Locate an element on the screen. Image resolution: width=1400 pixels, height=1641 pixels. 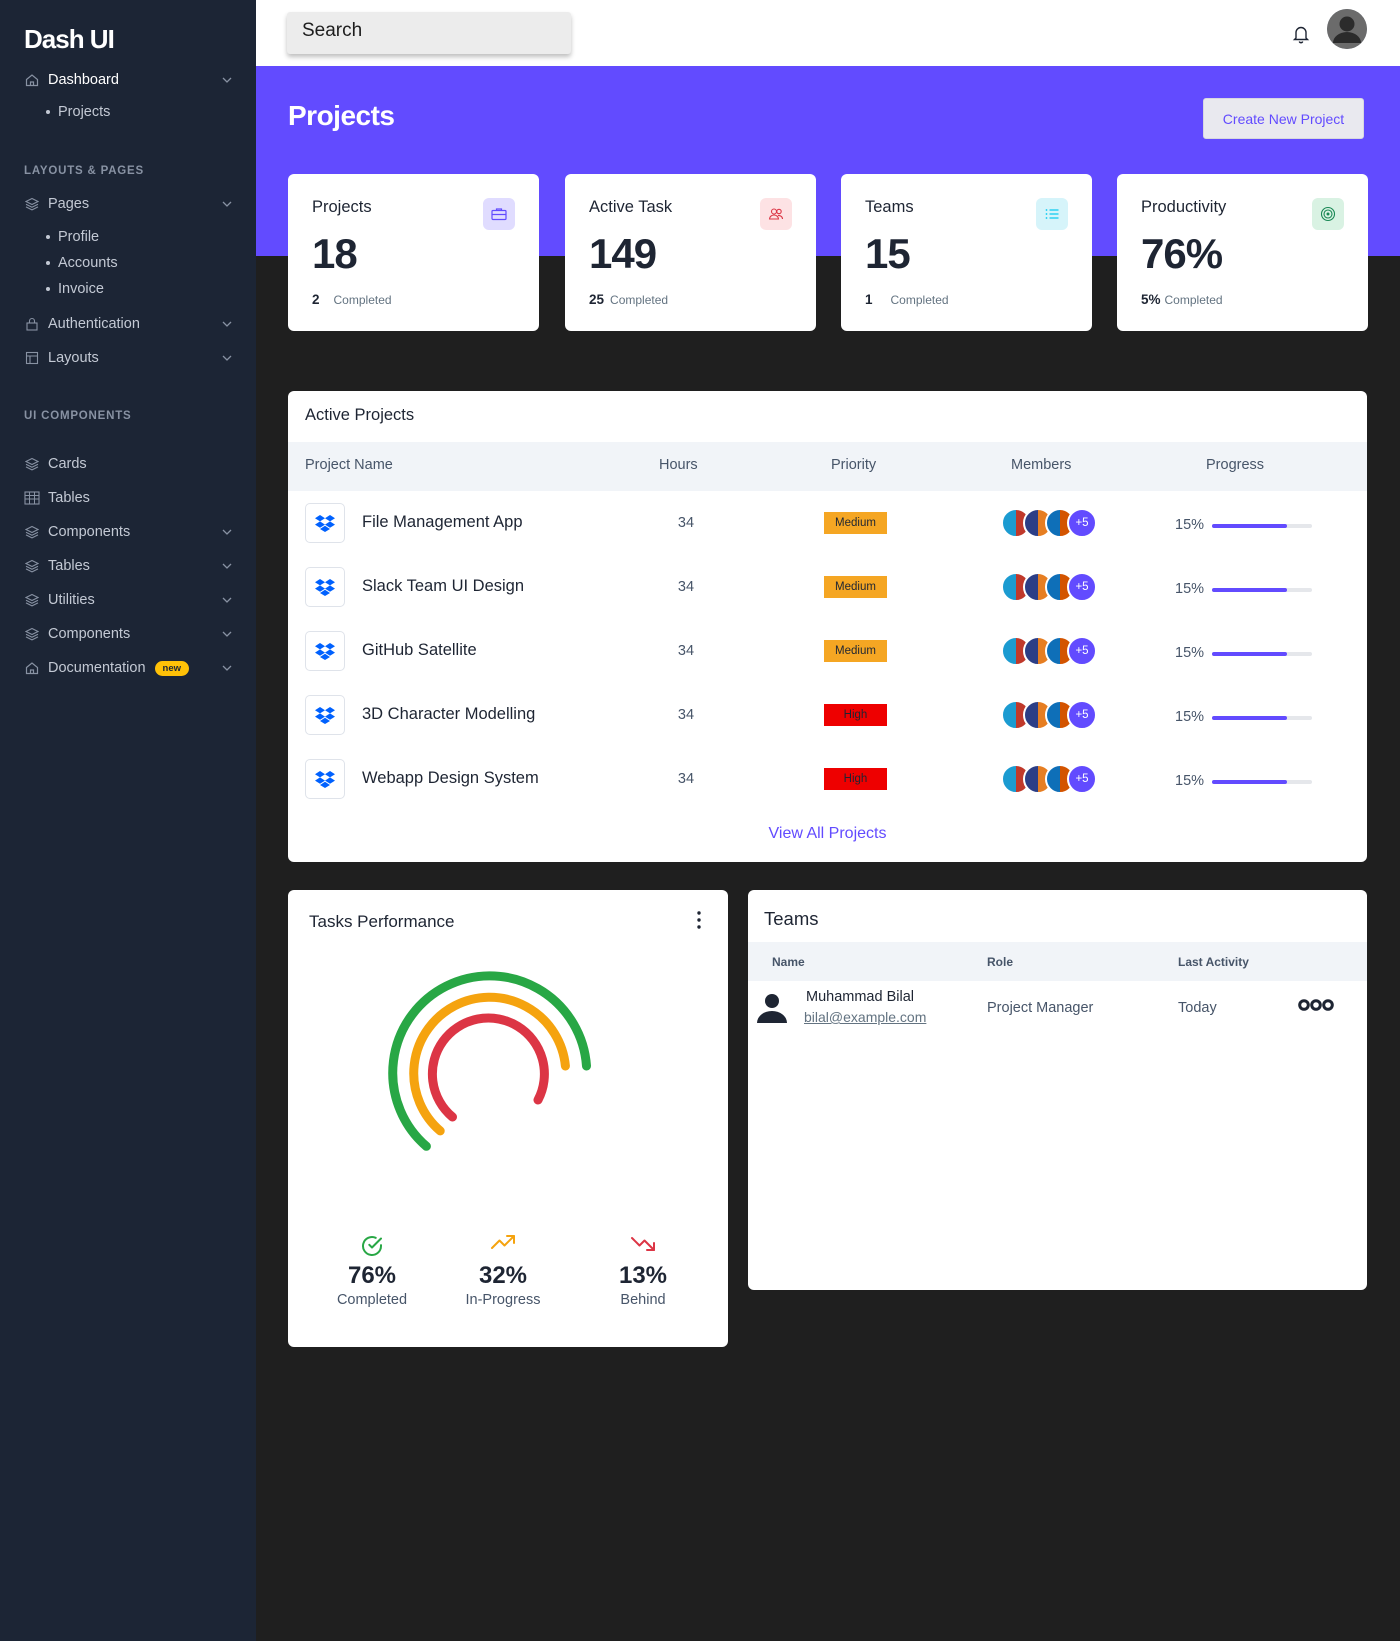
stat-count: 2 is located at coordinates (316, 299).